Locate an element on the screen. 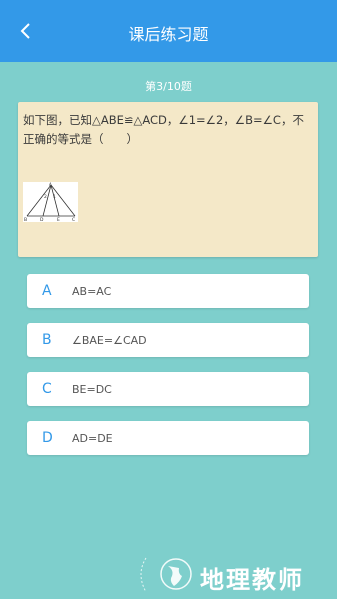 The image size is (337, 599). question-text: 如下图，已知△ABE≌△ACD，∠1=∠2，∠B=∠C，不正确的等式是（ ） is located at coordinates (163, 129).